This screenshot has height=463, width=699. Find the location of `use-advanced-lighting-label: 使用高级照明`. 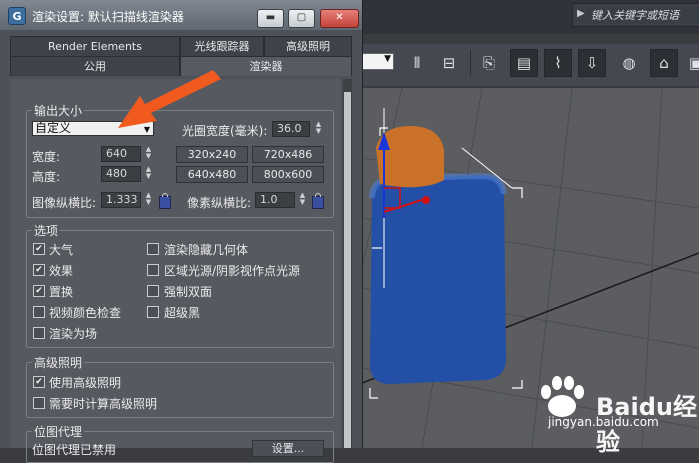

use-advanced-lighting-label: 使用高级照明 is located at coordinates (85, 383).